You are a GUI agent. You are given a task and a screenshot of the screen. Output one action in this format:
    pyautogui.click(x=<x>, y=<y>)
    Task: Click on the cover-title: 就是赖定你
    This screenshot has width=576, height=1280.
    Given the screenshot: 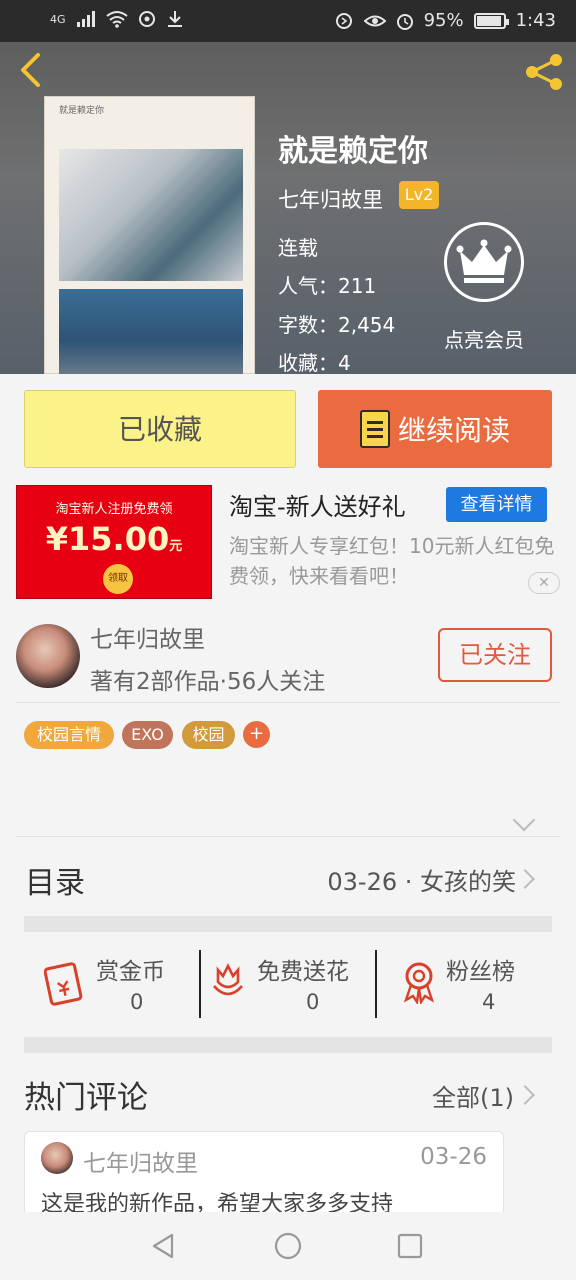 What is the action you would take?
    pyautogui.click(x=82, y=111)
    